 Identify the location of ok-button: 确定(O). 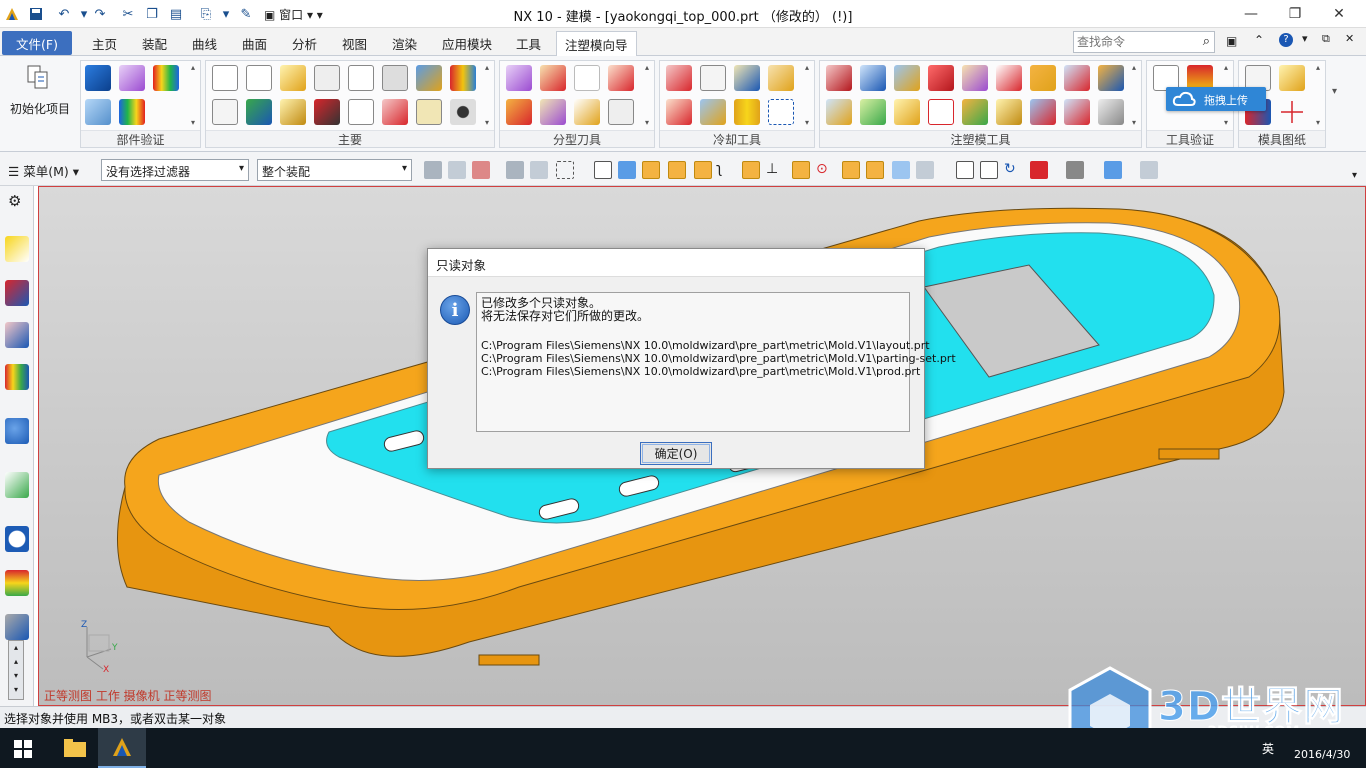
(676, 453).